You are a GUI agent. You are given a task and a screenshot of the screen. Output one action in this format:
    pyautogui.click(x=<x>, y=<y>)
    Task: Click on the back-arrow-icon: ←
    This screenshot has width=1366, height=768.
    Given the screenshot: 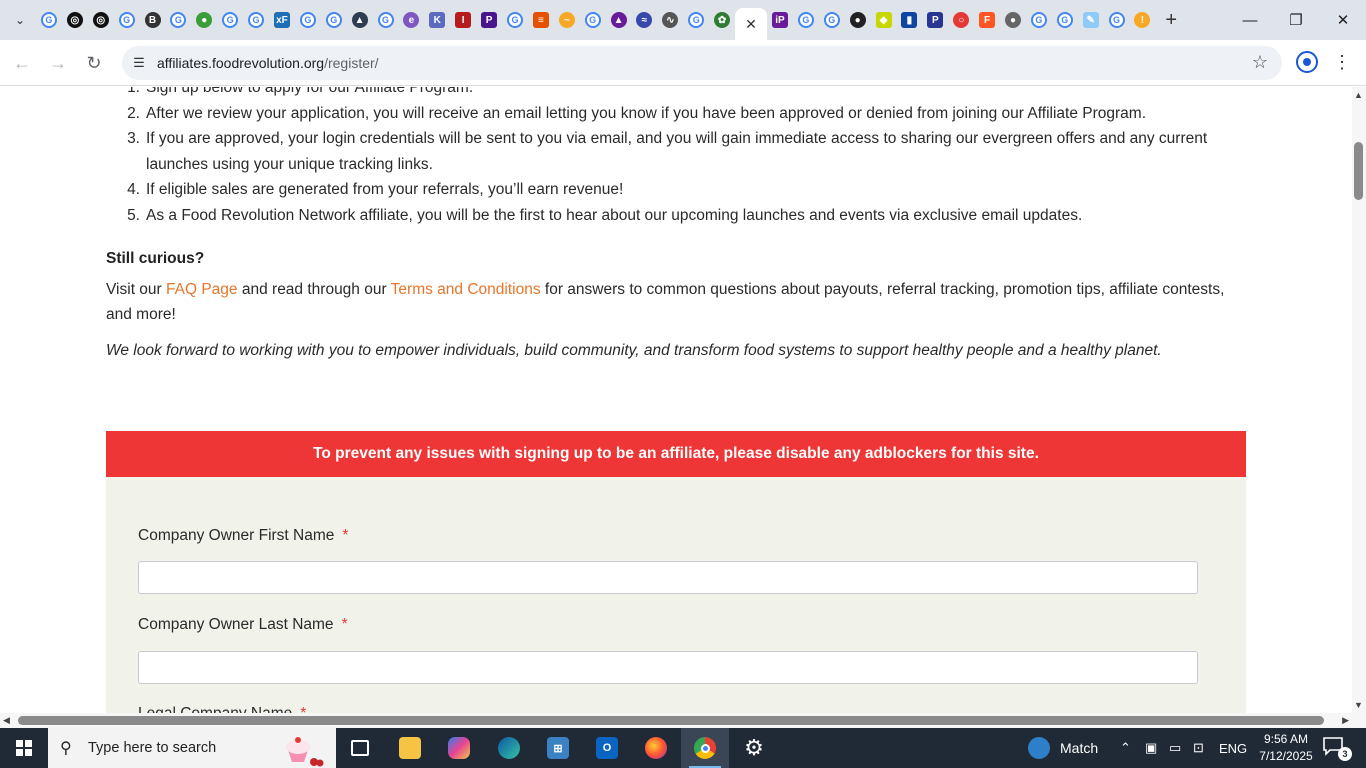 What is the action you would take?
    pyautogui.click(x=22, y=63)
    